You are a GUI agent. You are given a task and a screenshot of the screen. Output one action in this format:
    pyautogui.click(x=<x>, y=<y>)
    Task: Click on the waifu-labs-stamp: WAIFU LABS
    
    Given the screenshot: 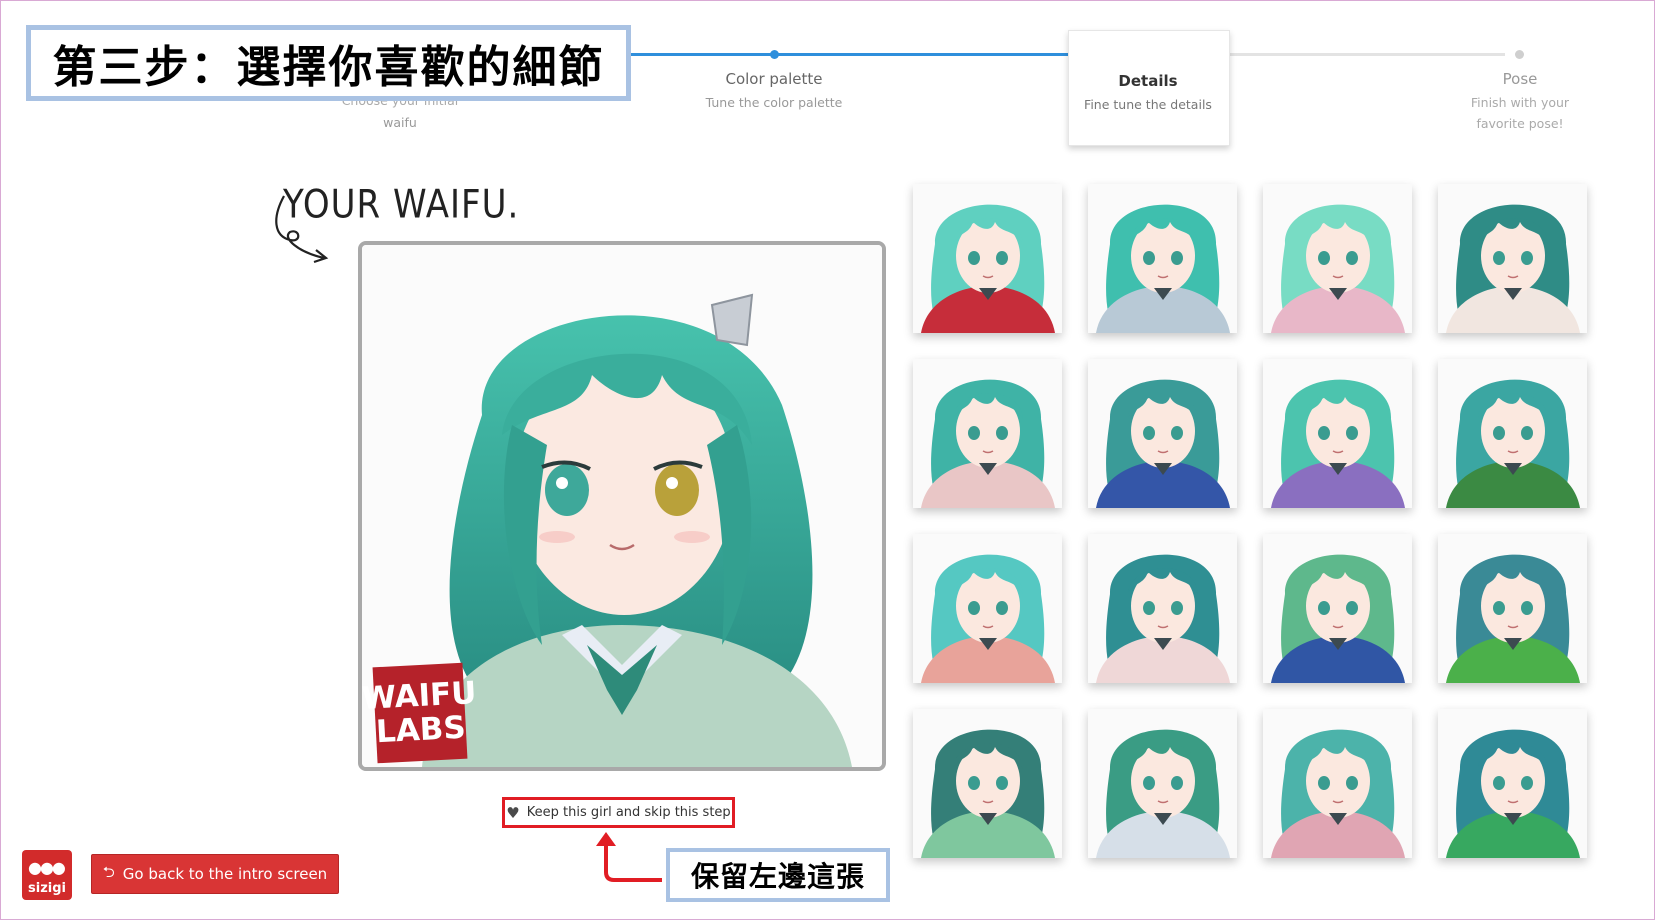 What is the action you would take?
    pyautogui.click(x=419, y=713)
    